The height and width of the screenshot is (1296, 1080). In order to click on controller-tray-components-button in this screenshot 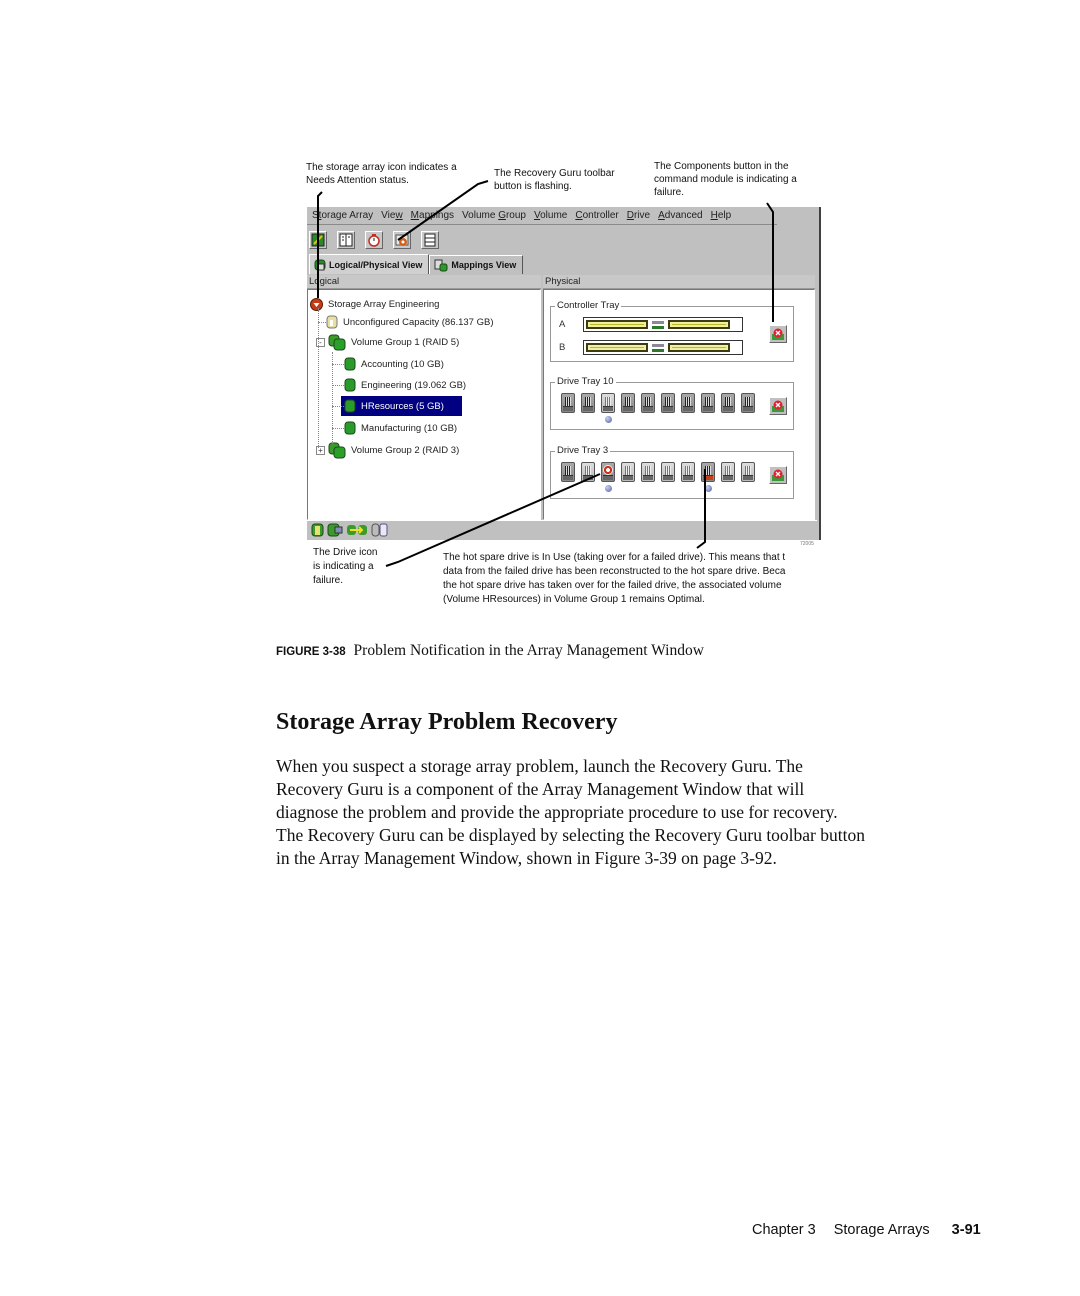, I will do `click(778, 334)`.